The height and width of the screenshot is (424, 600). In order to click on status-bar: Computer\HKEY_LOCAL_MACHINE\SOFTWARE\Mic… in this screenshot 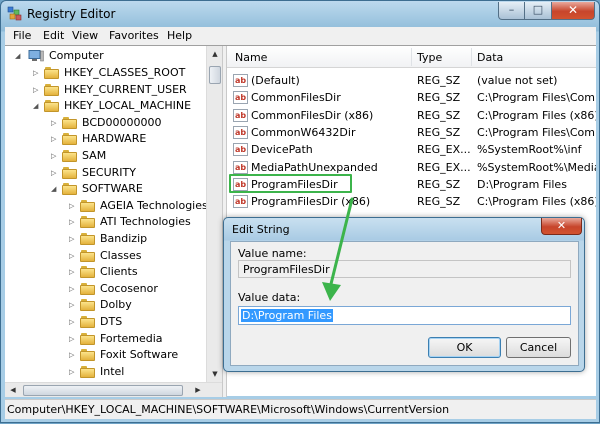, I will do `click(300, 409)`.